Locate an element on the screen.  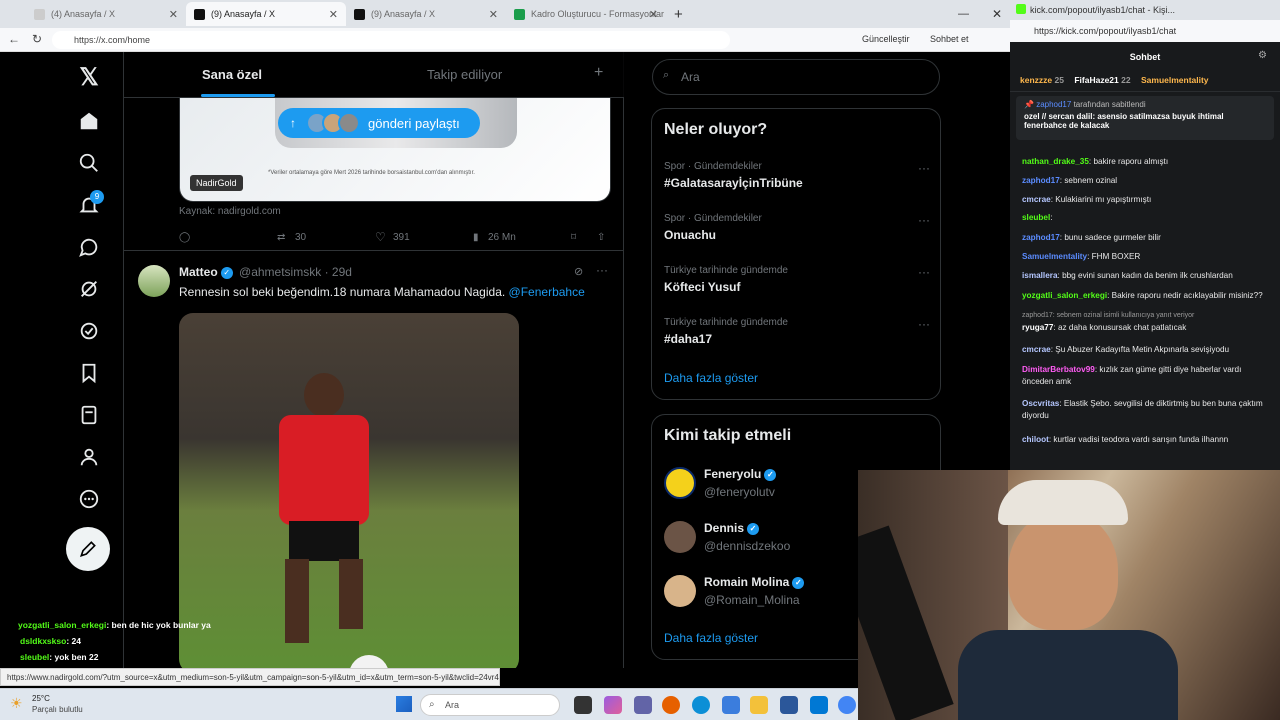
chat-message: Samuelmentality: FHM BOXER is located at coordinates (1147, 257).